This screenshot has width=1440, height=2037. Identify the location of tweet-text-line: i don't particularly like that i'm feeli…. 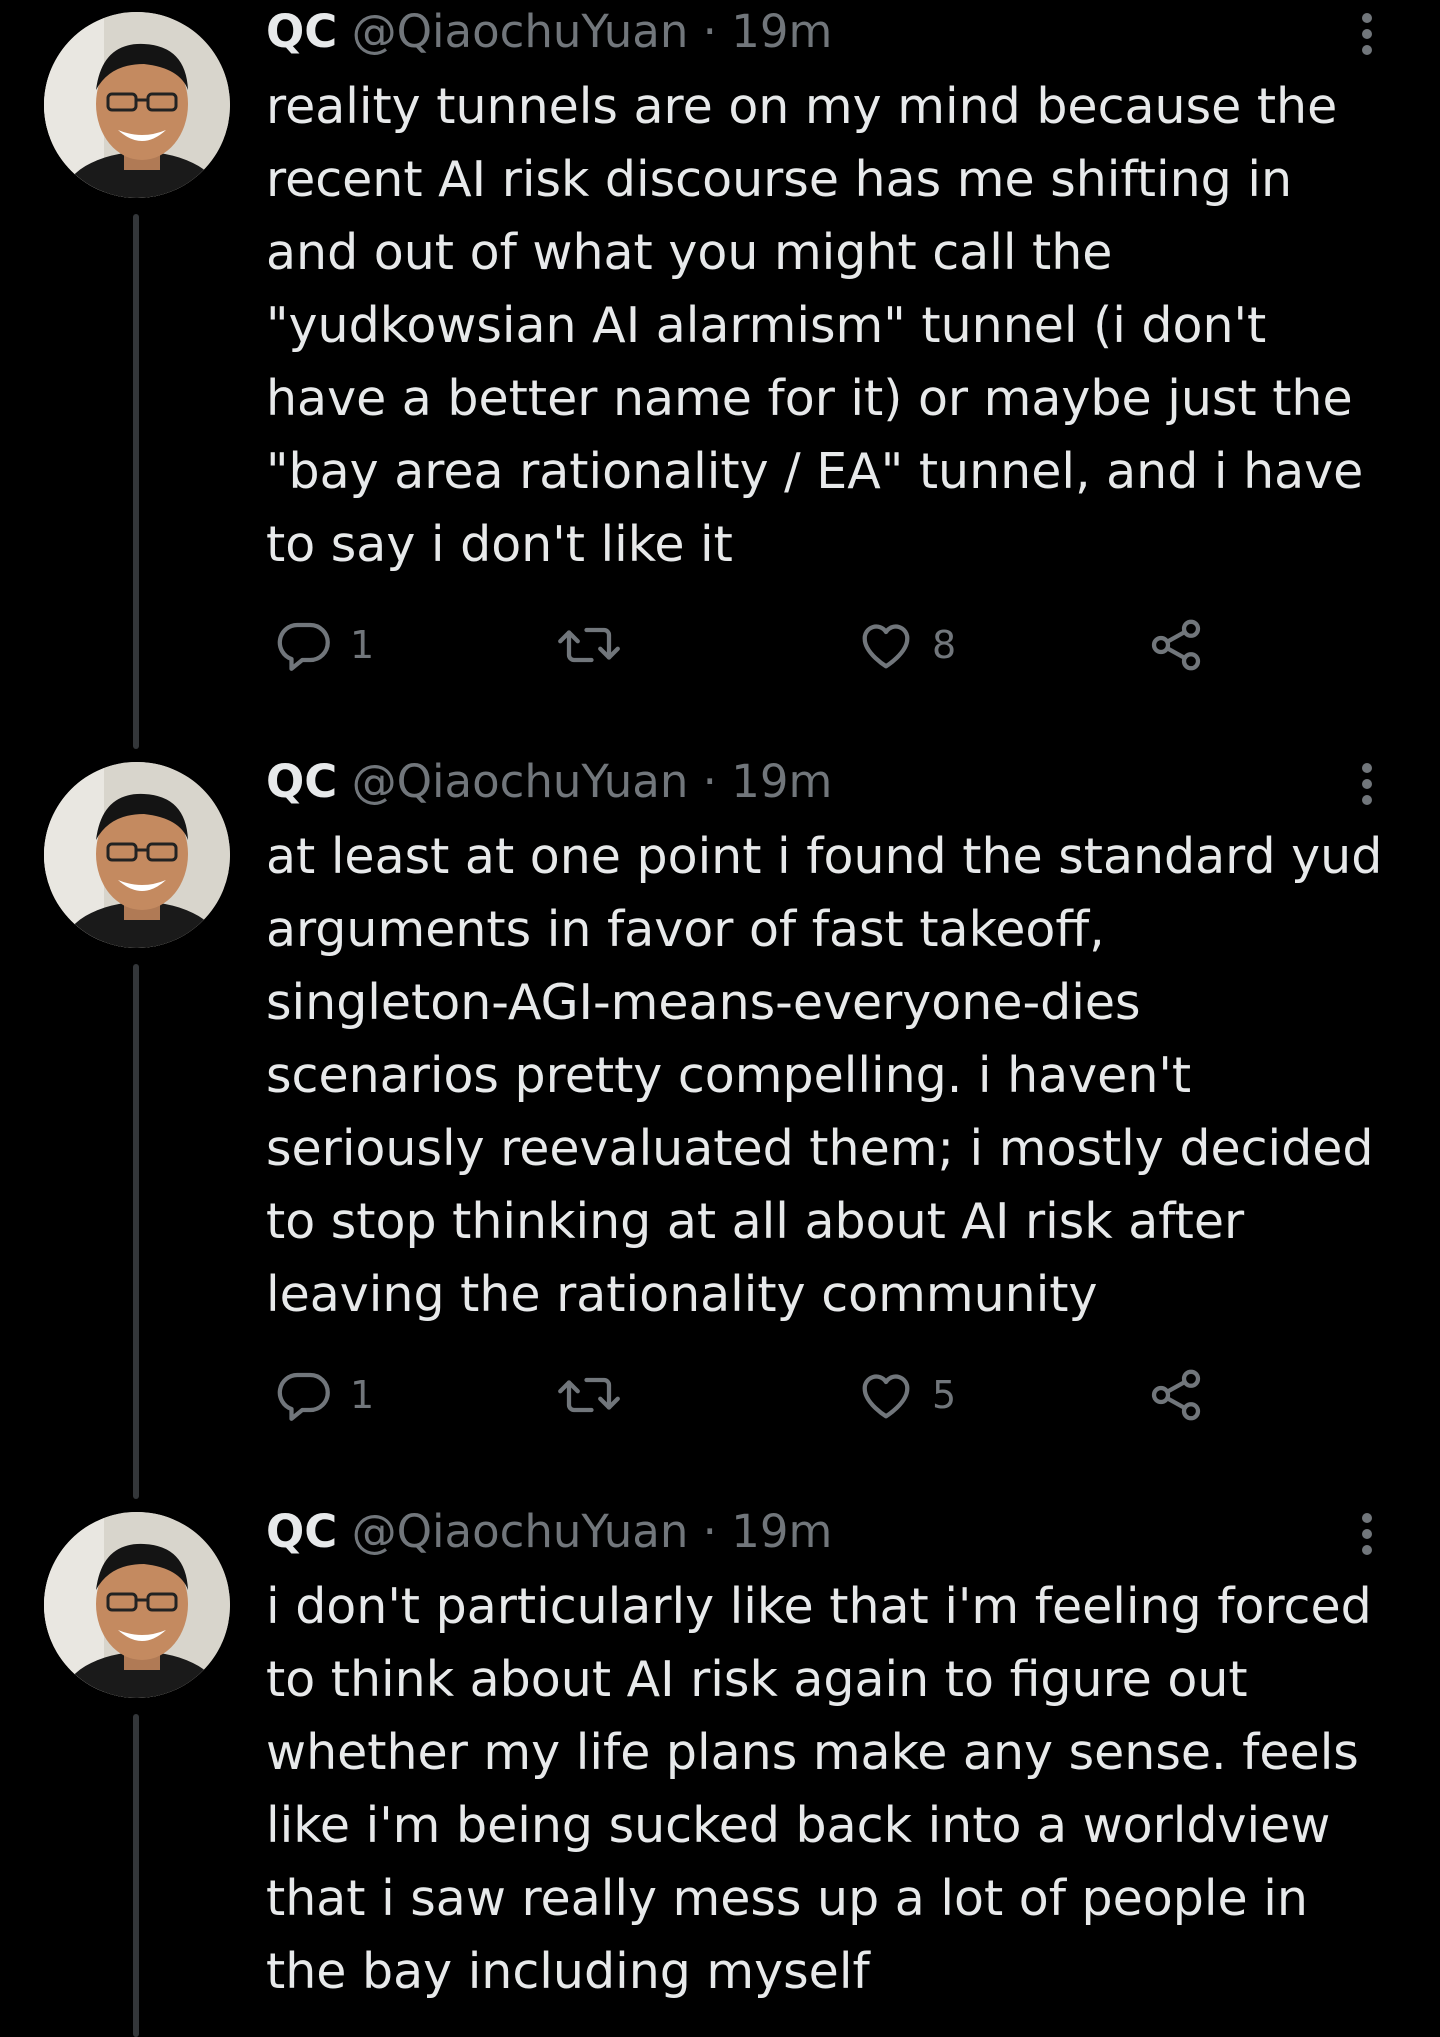
(819, 1606).